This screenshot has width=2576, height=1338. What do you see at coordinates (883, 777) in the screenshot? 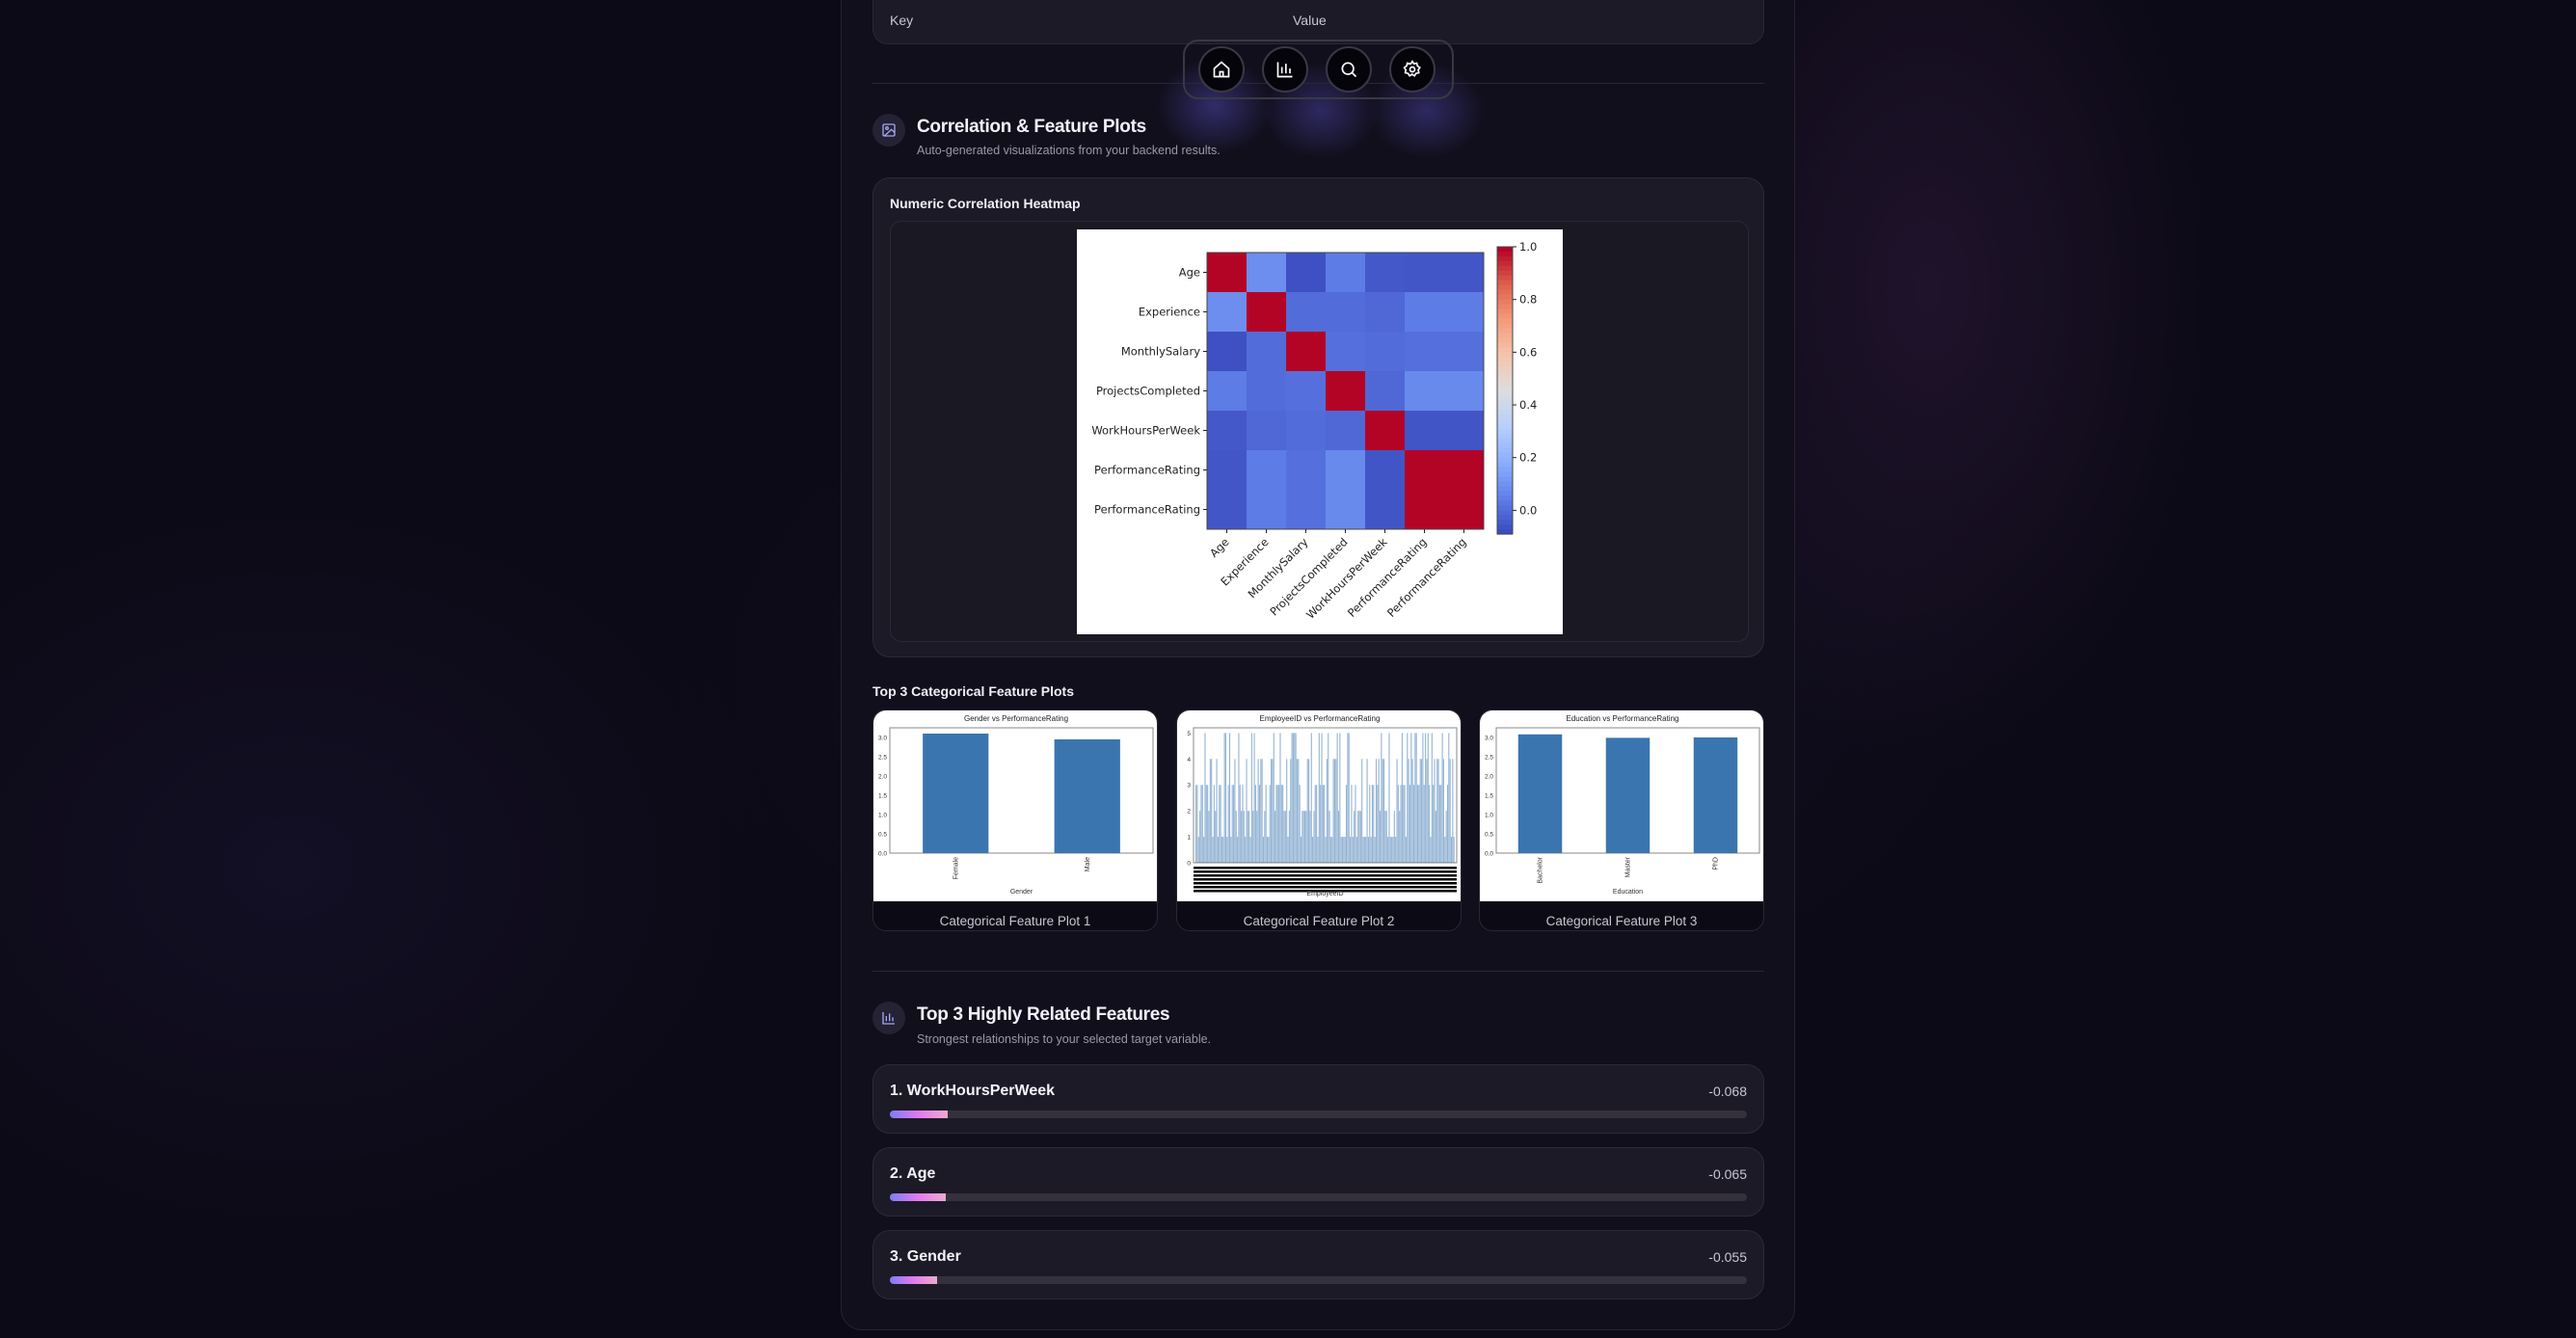
I see `y-tick-label: 2.0` at bounding box center [883, 777].